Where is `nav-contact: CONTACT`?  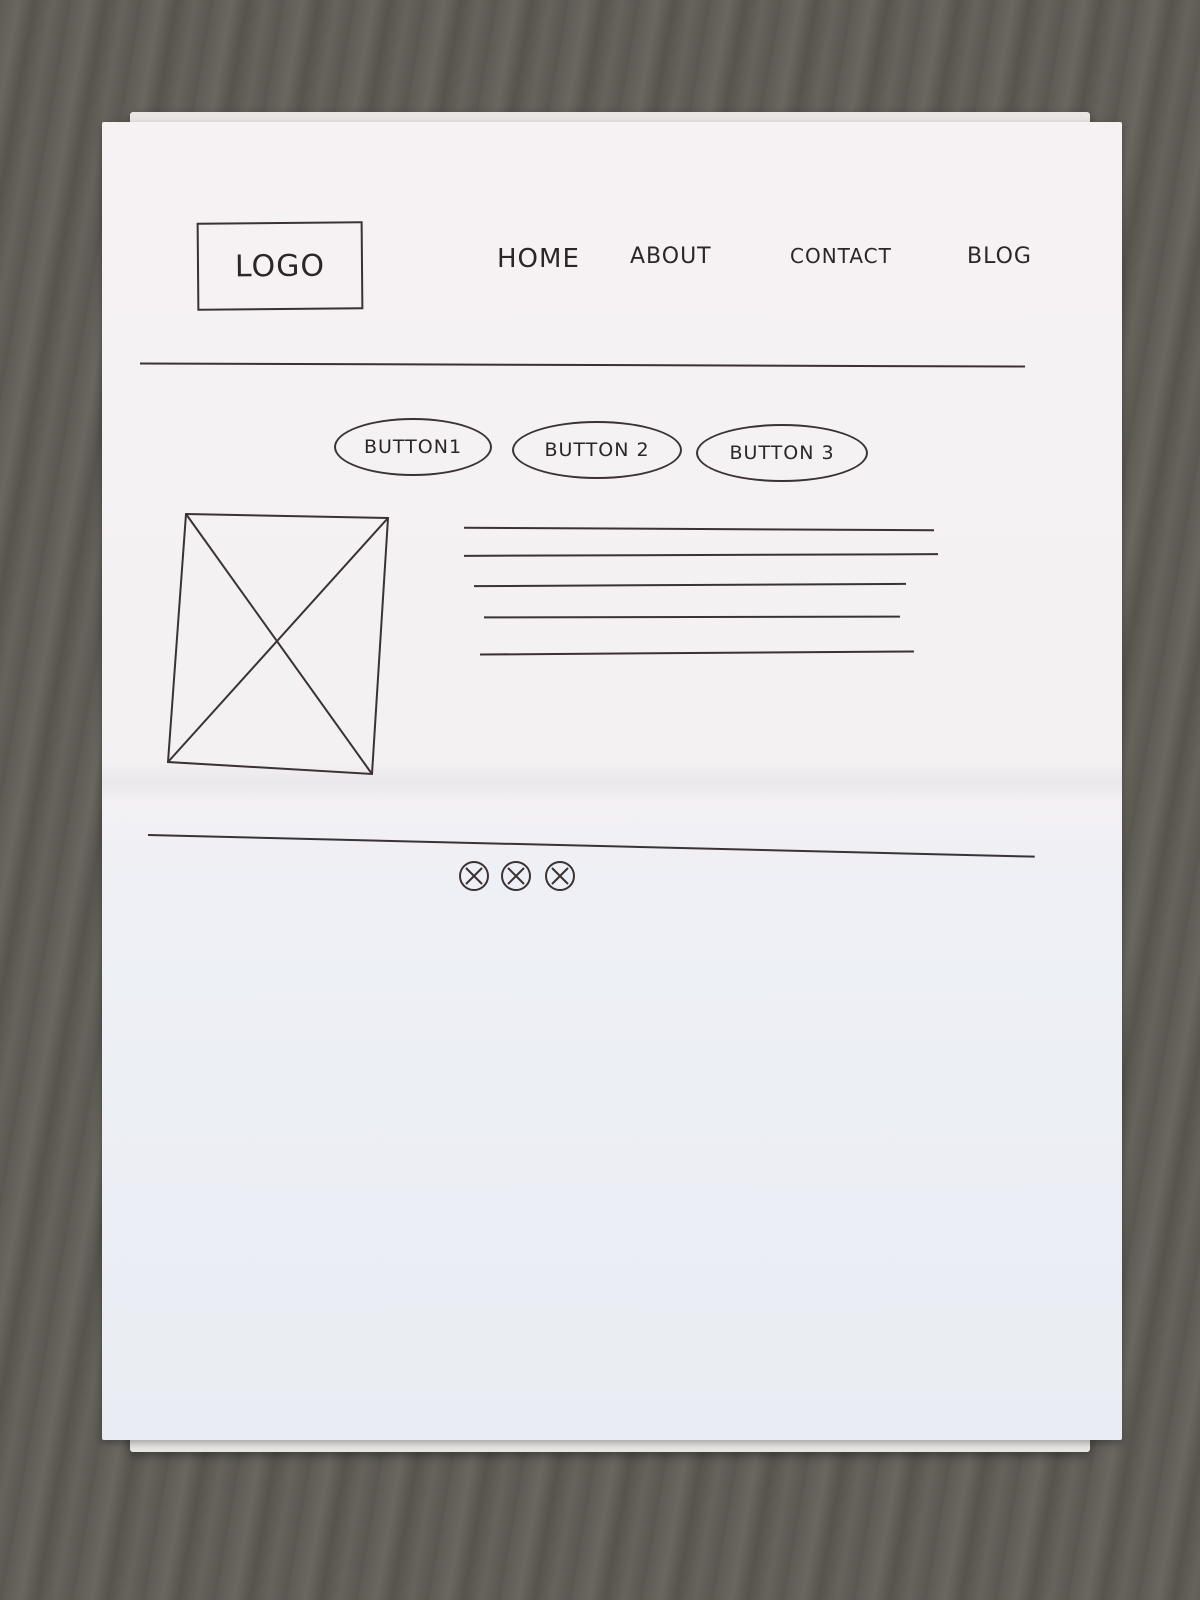 nav-contact: CONTACT is located at coordinates (841, 256).